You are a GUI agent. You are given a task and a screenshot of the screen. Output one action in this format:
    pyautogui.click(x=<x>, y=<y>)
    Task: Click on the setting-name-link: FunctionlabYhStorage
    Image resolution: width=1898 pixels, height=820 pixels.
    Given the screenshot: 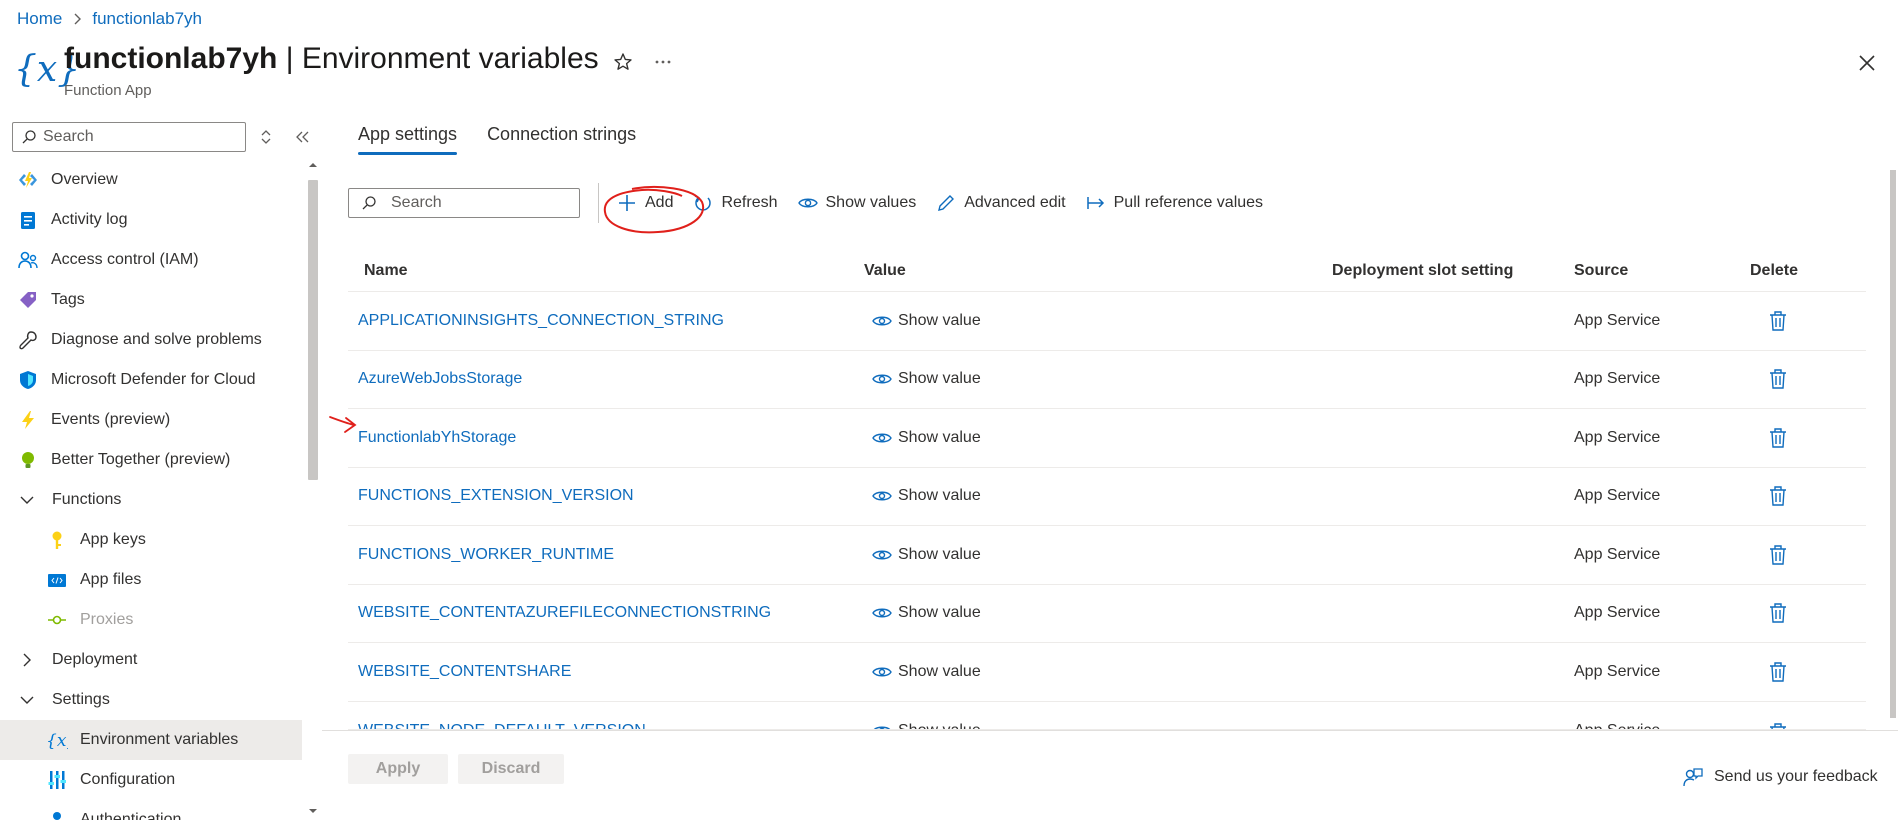 What is the action you would take?
    pyautogui.click(x=437, y=437)
    